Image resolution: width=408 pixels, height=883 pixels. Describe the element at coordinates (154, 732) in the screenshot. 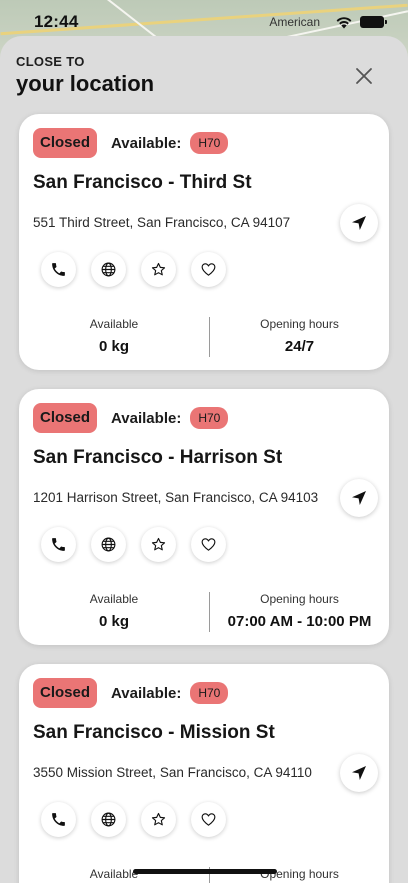

I see `station-name: San Francisco - Mission St` at that location.